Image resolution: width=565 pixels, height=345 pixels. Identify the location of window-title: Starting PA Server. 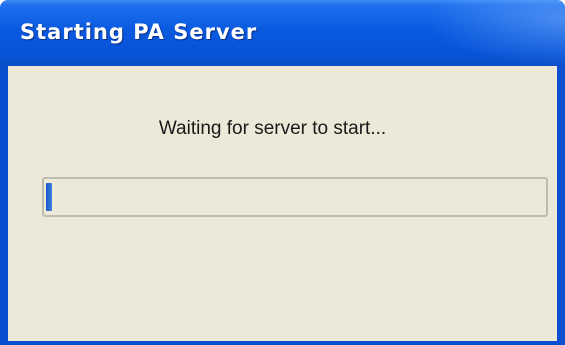
(139, 32).